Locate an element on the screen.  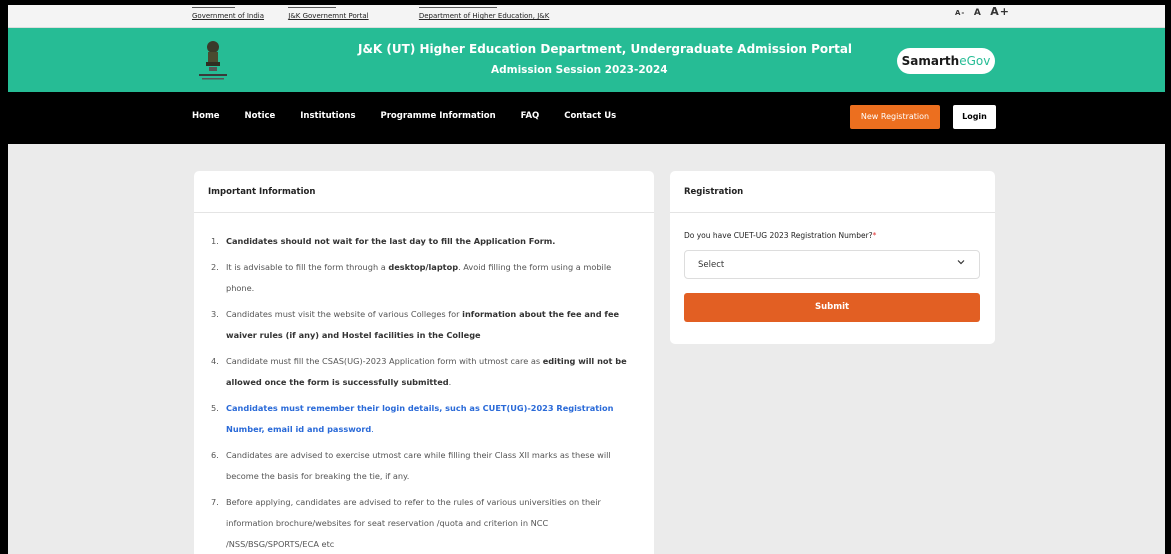
font-increase-button: A+ is located at coordinates (1000, 11).